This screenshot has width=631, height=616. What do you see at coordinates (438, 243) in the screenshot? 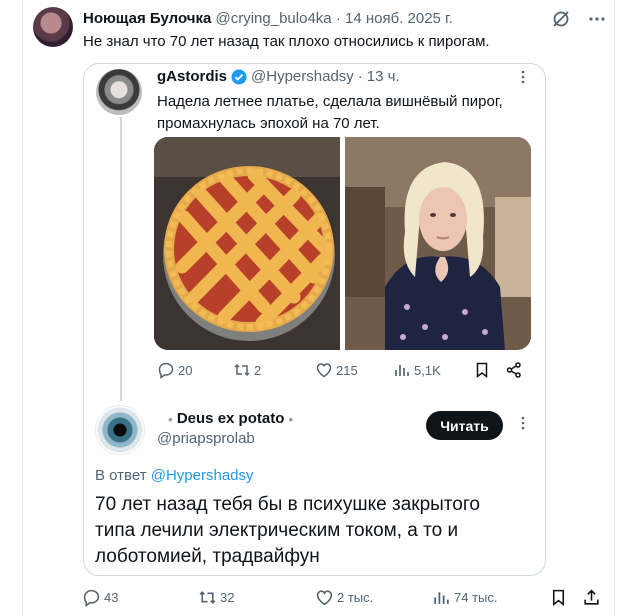
I see `woman-photo-image` at bounding box center [438, 243].